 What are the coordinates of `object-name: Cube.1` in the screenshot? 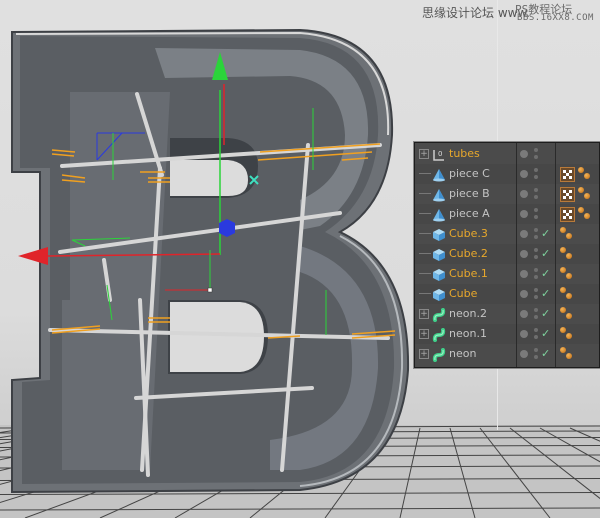 It's located at (468, 274).